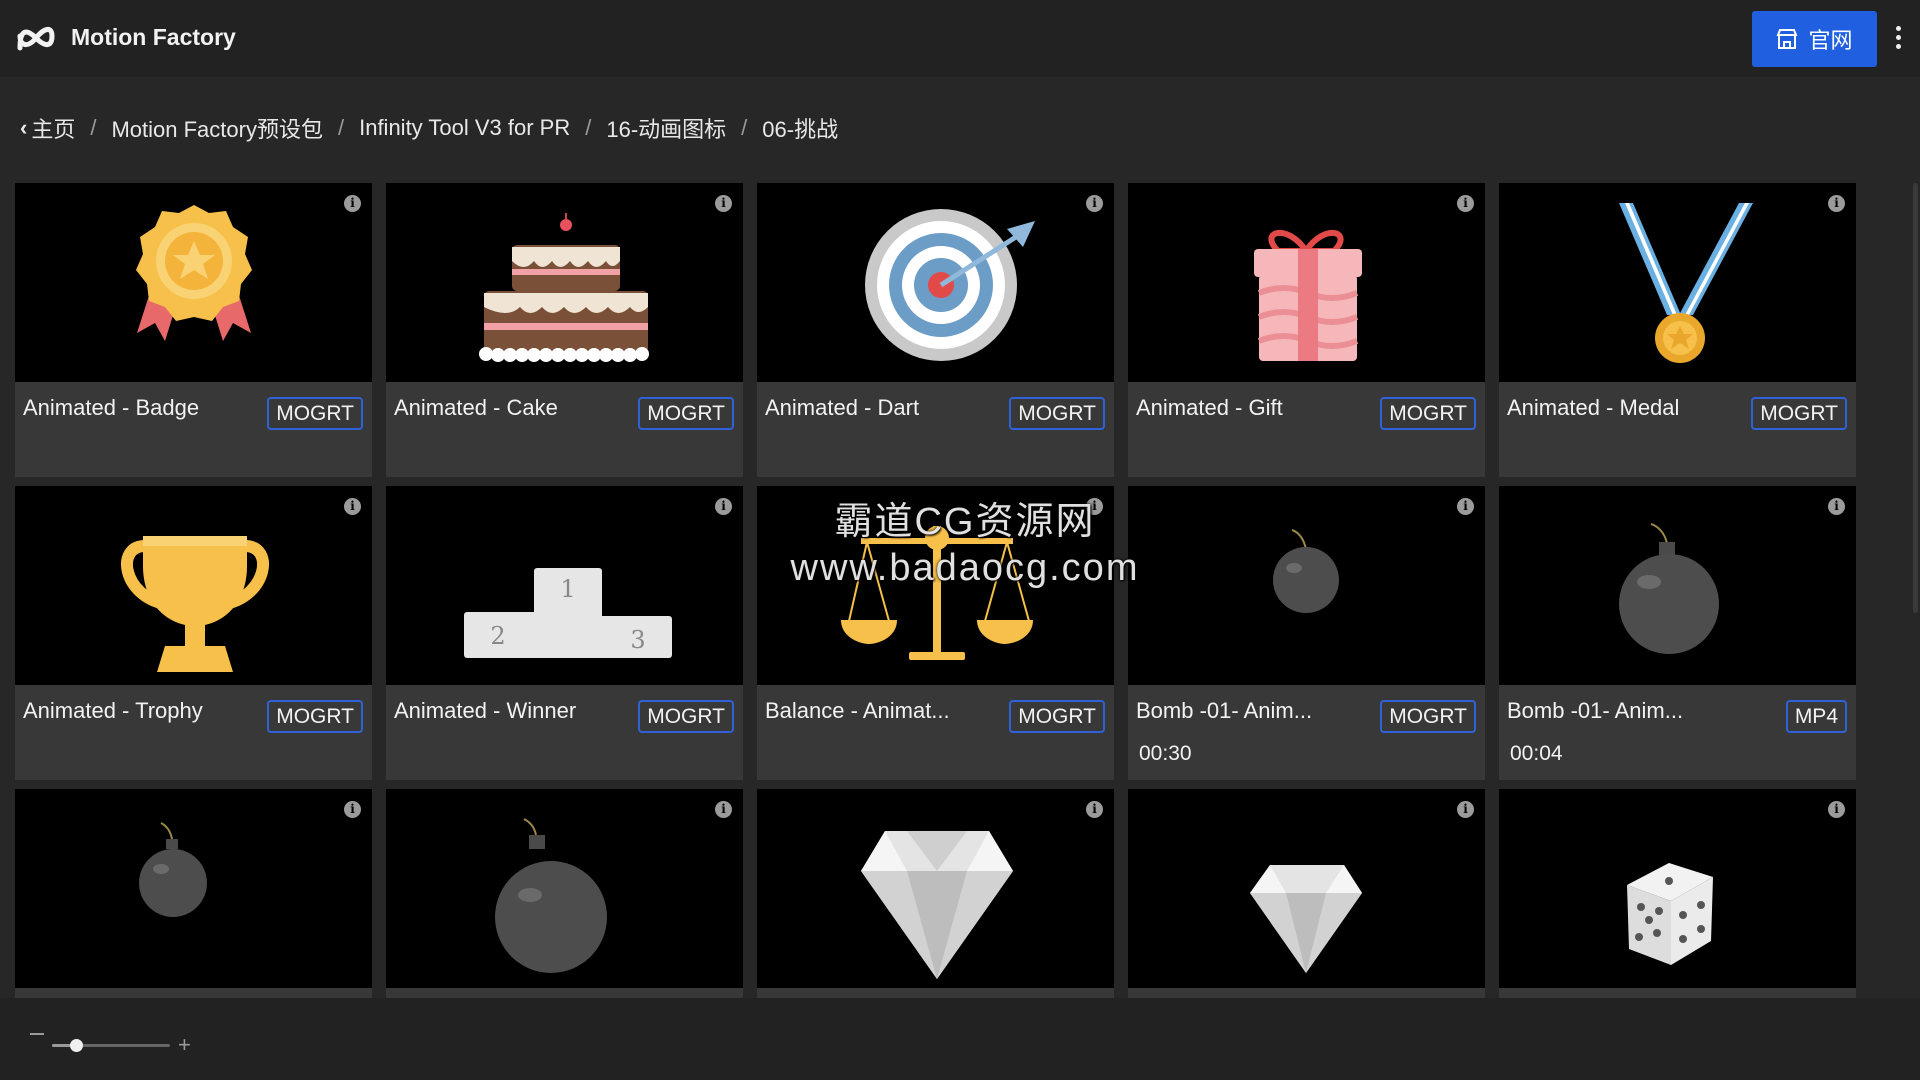 Image resolution: width=1920 pixels, height=1080 pixels. What do you see at coordinates (1670, 914) in the screenshot?
I see `dice-icon` at bounding box center [1670, 914].